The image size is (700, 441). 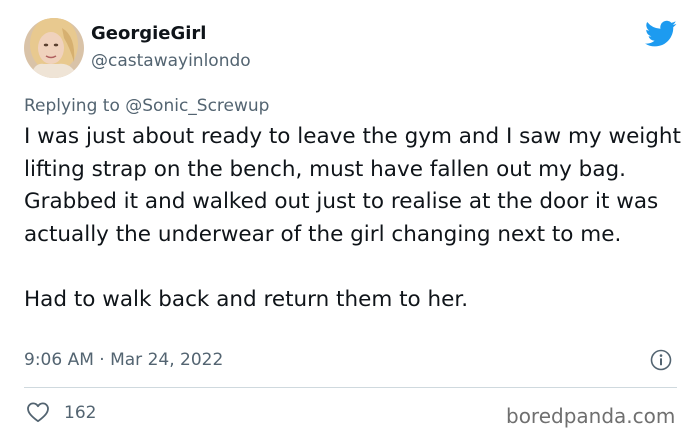 What do you see at coordinates (148, 34) in the screenshot?
I see `display-name: GeorgieGirl` at bounding box center [148, 34].